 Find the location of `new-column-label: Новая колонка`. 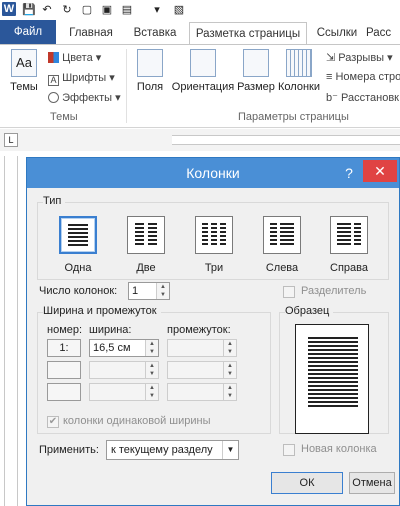

new-column-label: Новая колонка is located at coordinates (339, 449).